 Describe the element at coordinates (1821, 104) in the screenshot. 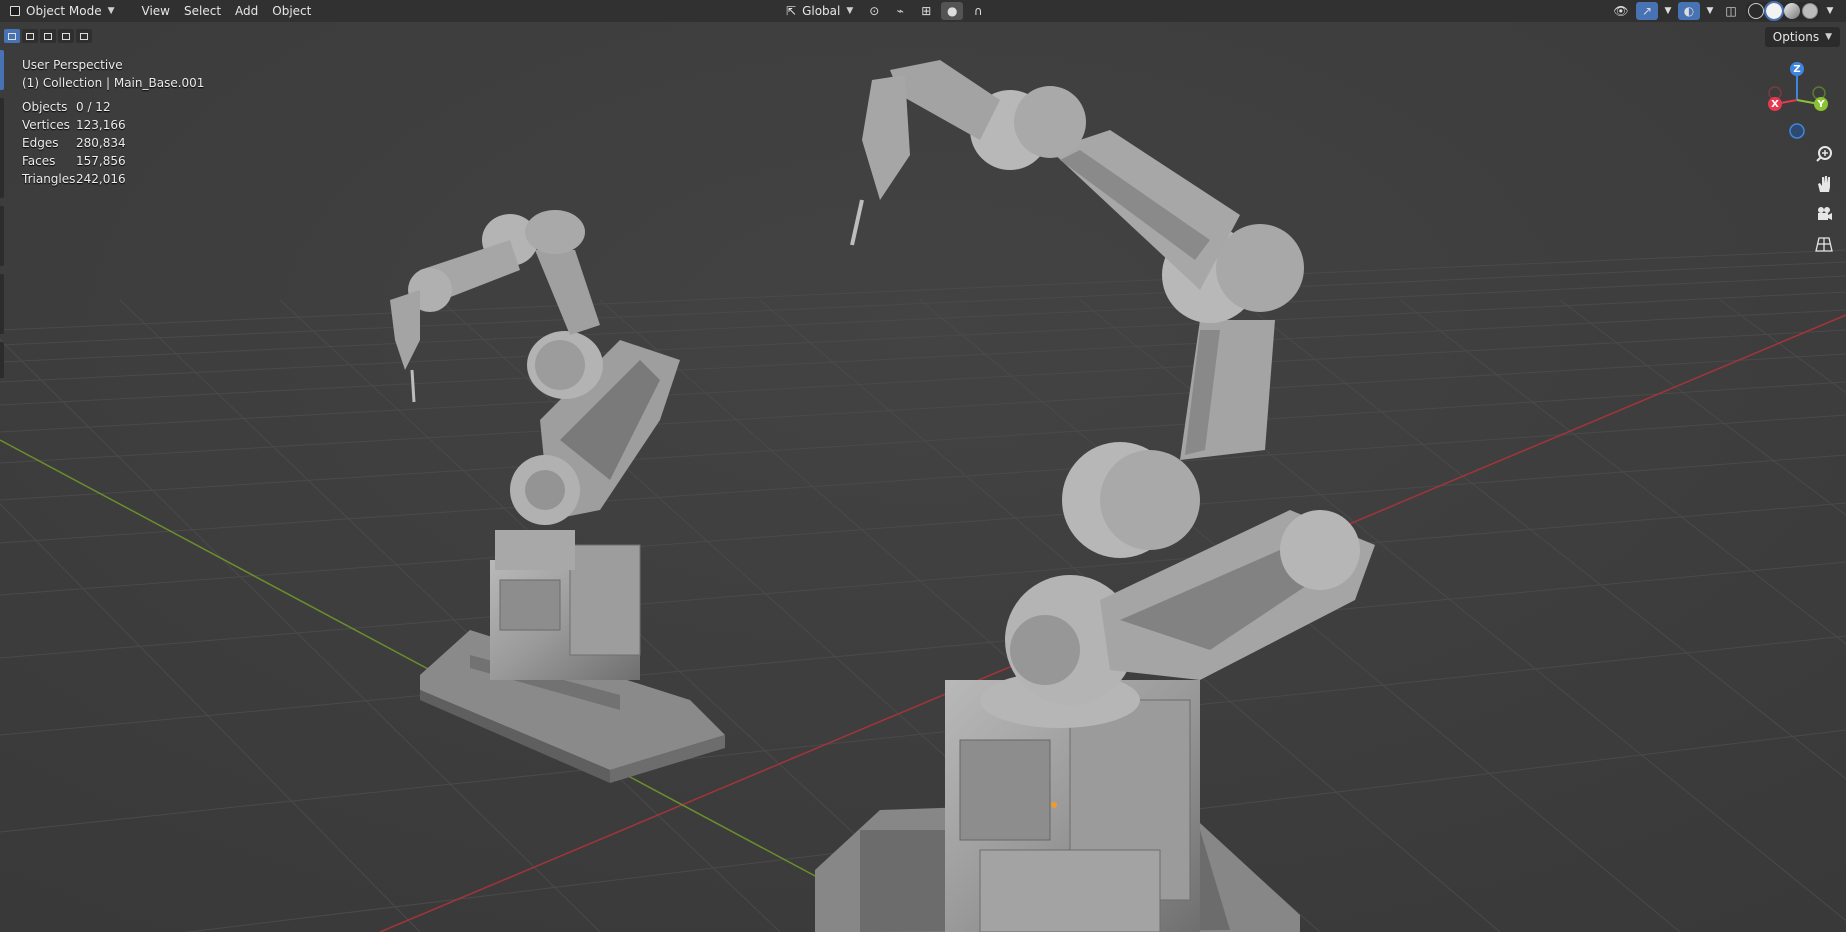

I see `gizmo-y-axis: Y` at that location.